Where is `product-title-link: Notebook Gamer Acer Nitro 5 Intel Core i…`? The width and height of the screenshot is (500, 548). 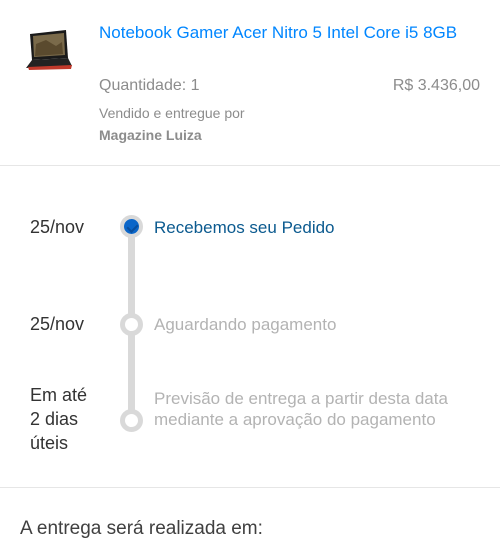 product-title-link: Notebook Gamer Acer Nitro 5 Intel Core i… is located at coordinates (289, 33).